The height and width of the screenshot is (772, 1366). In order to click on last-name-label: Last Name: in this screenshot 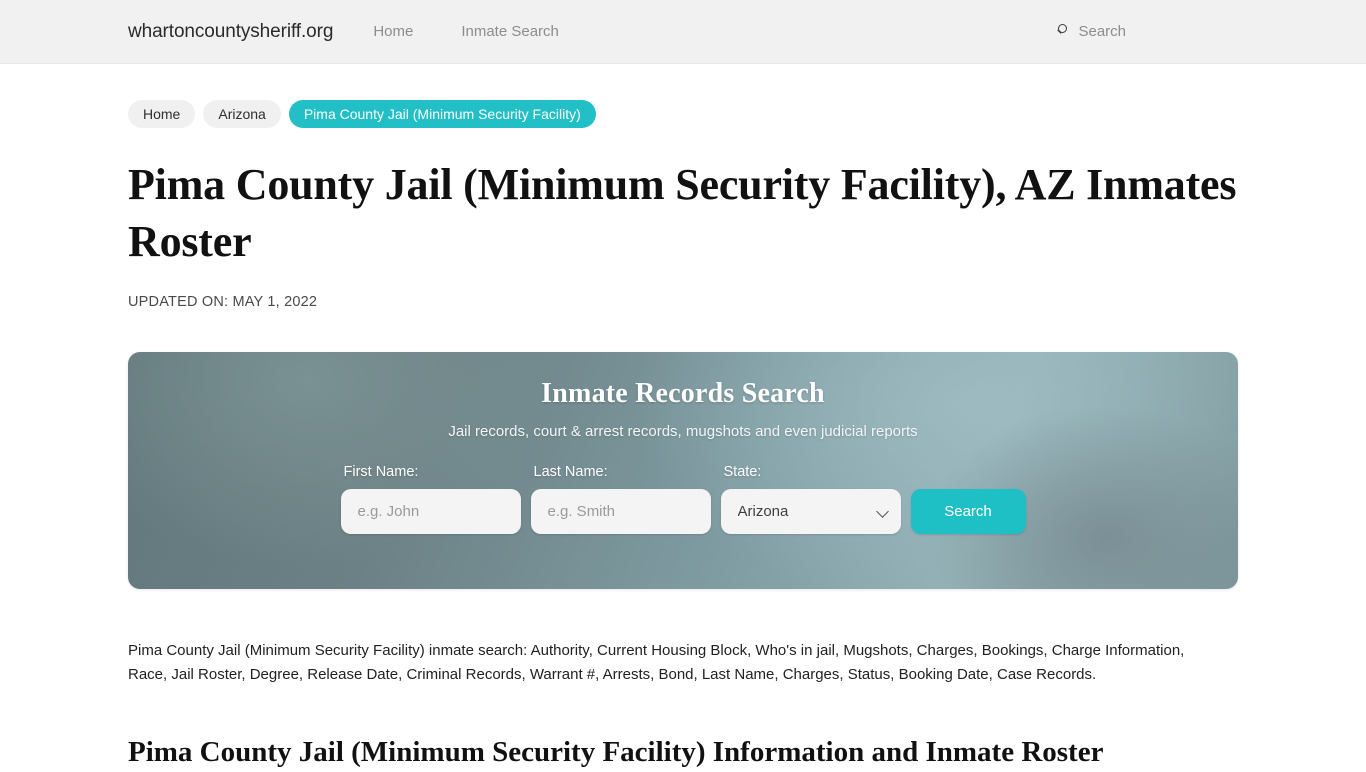, I will do `click(570, 472)`.